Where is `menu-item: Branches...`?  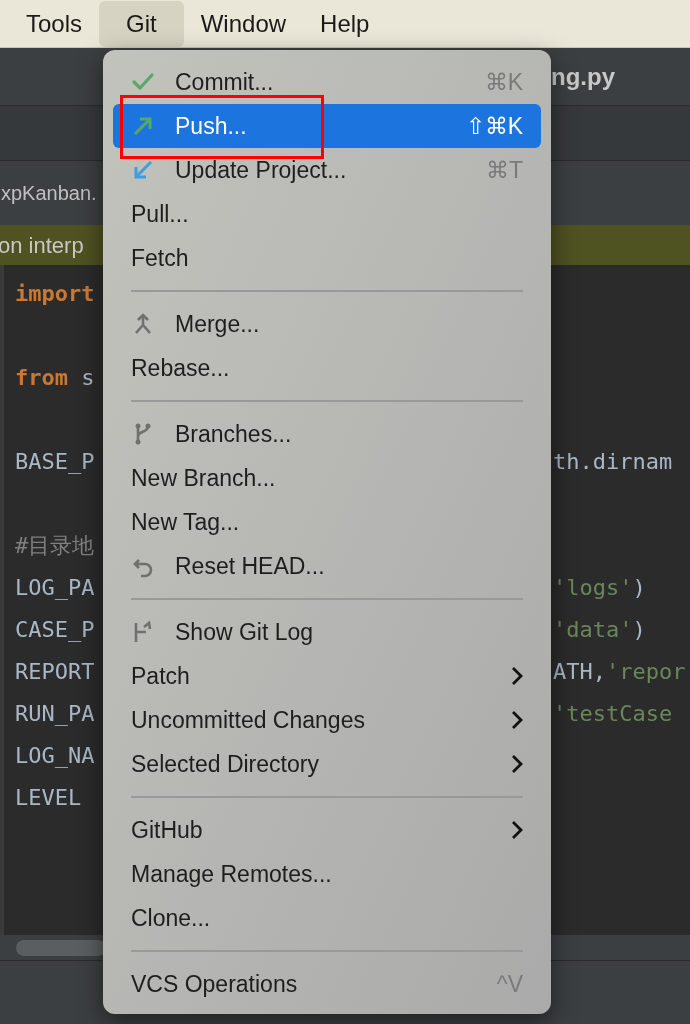
menu-item: Branches... is located at coordinates (327, 434).